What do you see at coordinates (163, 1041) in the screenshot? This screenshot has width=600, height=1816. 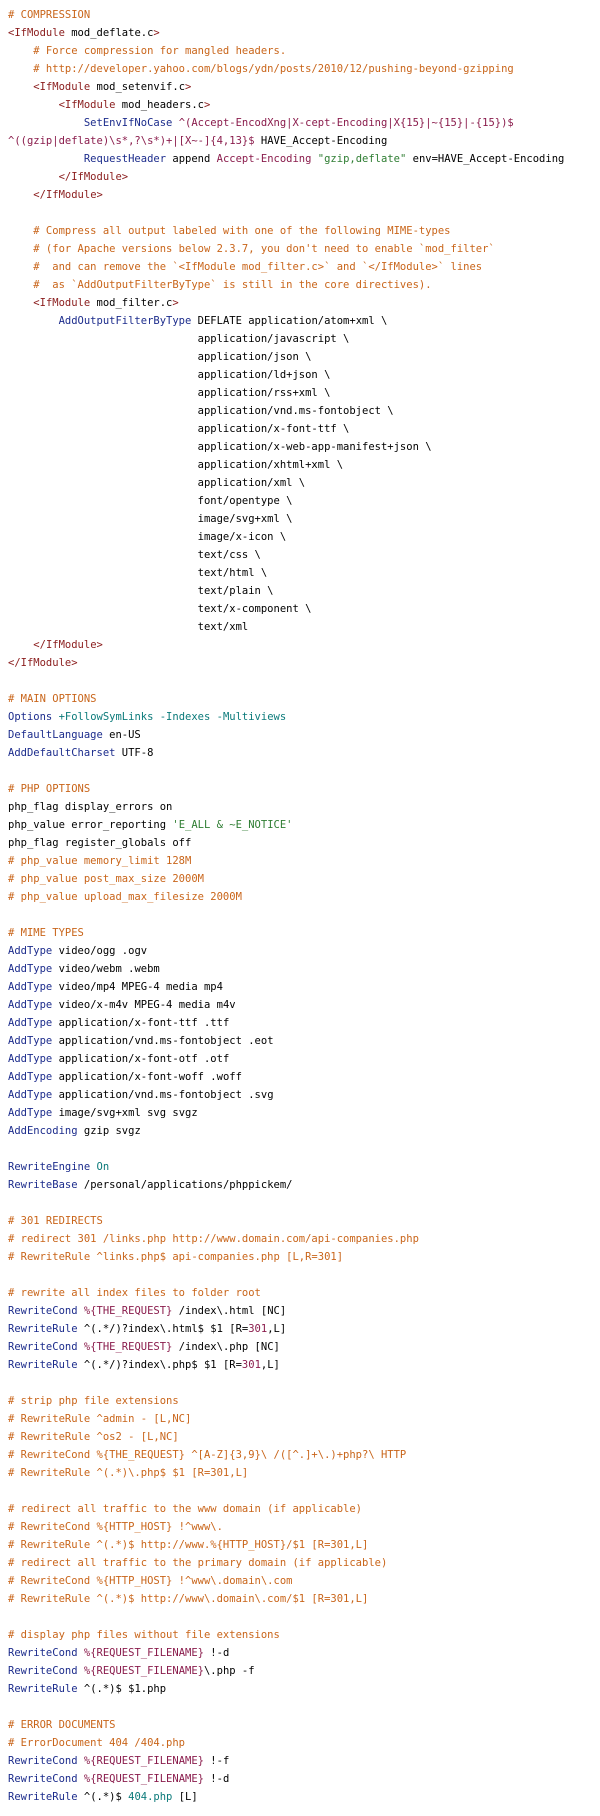 I see `code-token: application/vnd.ms-fontobject .eot` at bounding box center [163, 1041].